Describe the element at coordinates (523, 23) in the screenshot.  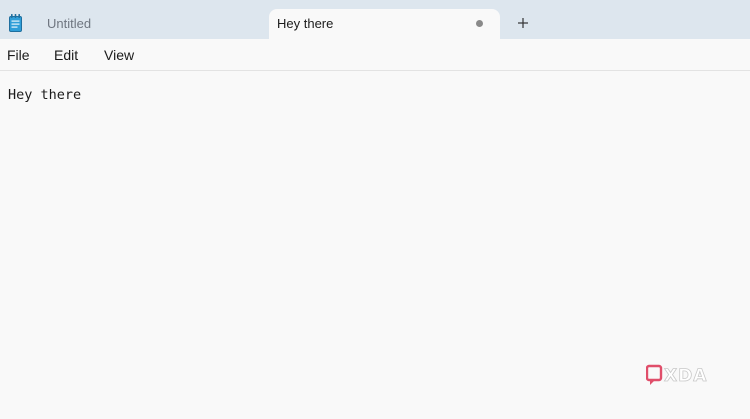
I see `plus-icon` at that location.